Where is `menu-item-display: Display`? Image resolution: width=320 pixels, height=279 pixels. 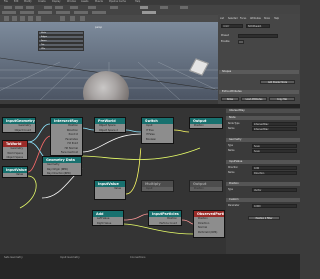
menu-item-display: Display is located at coordinates (56, 2).